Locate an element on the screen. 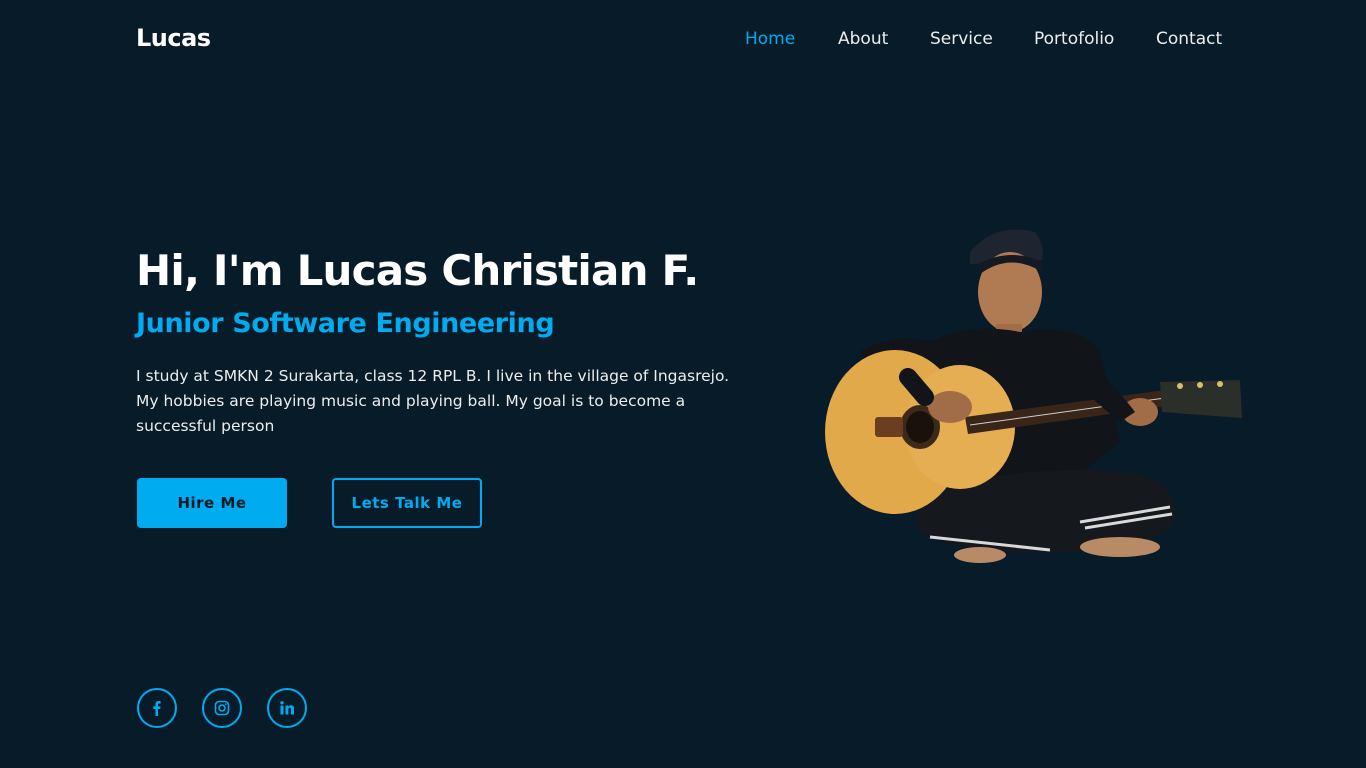  hero-title: Hi, I'm Lucas Christian F. is located at coordinates (417, 270).